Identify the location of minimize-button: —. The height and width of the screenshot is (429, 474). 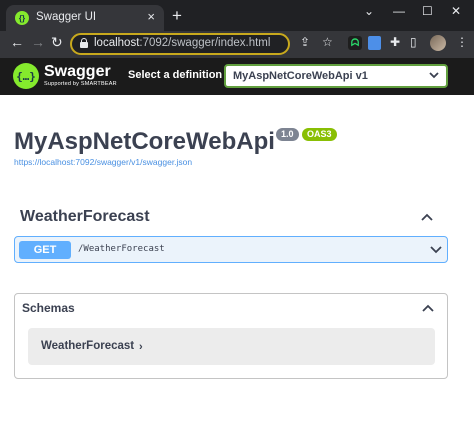
(399, 11).